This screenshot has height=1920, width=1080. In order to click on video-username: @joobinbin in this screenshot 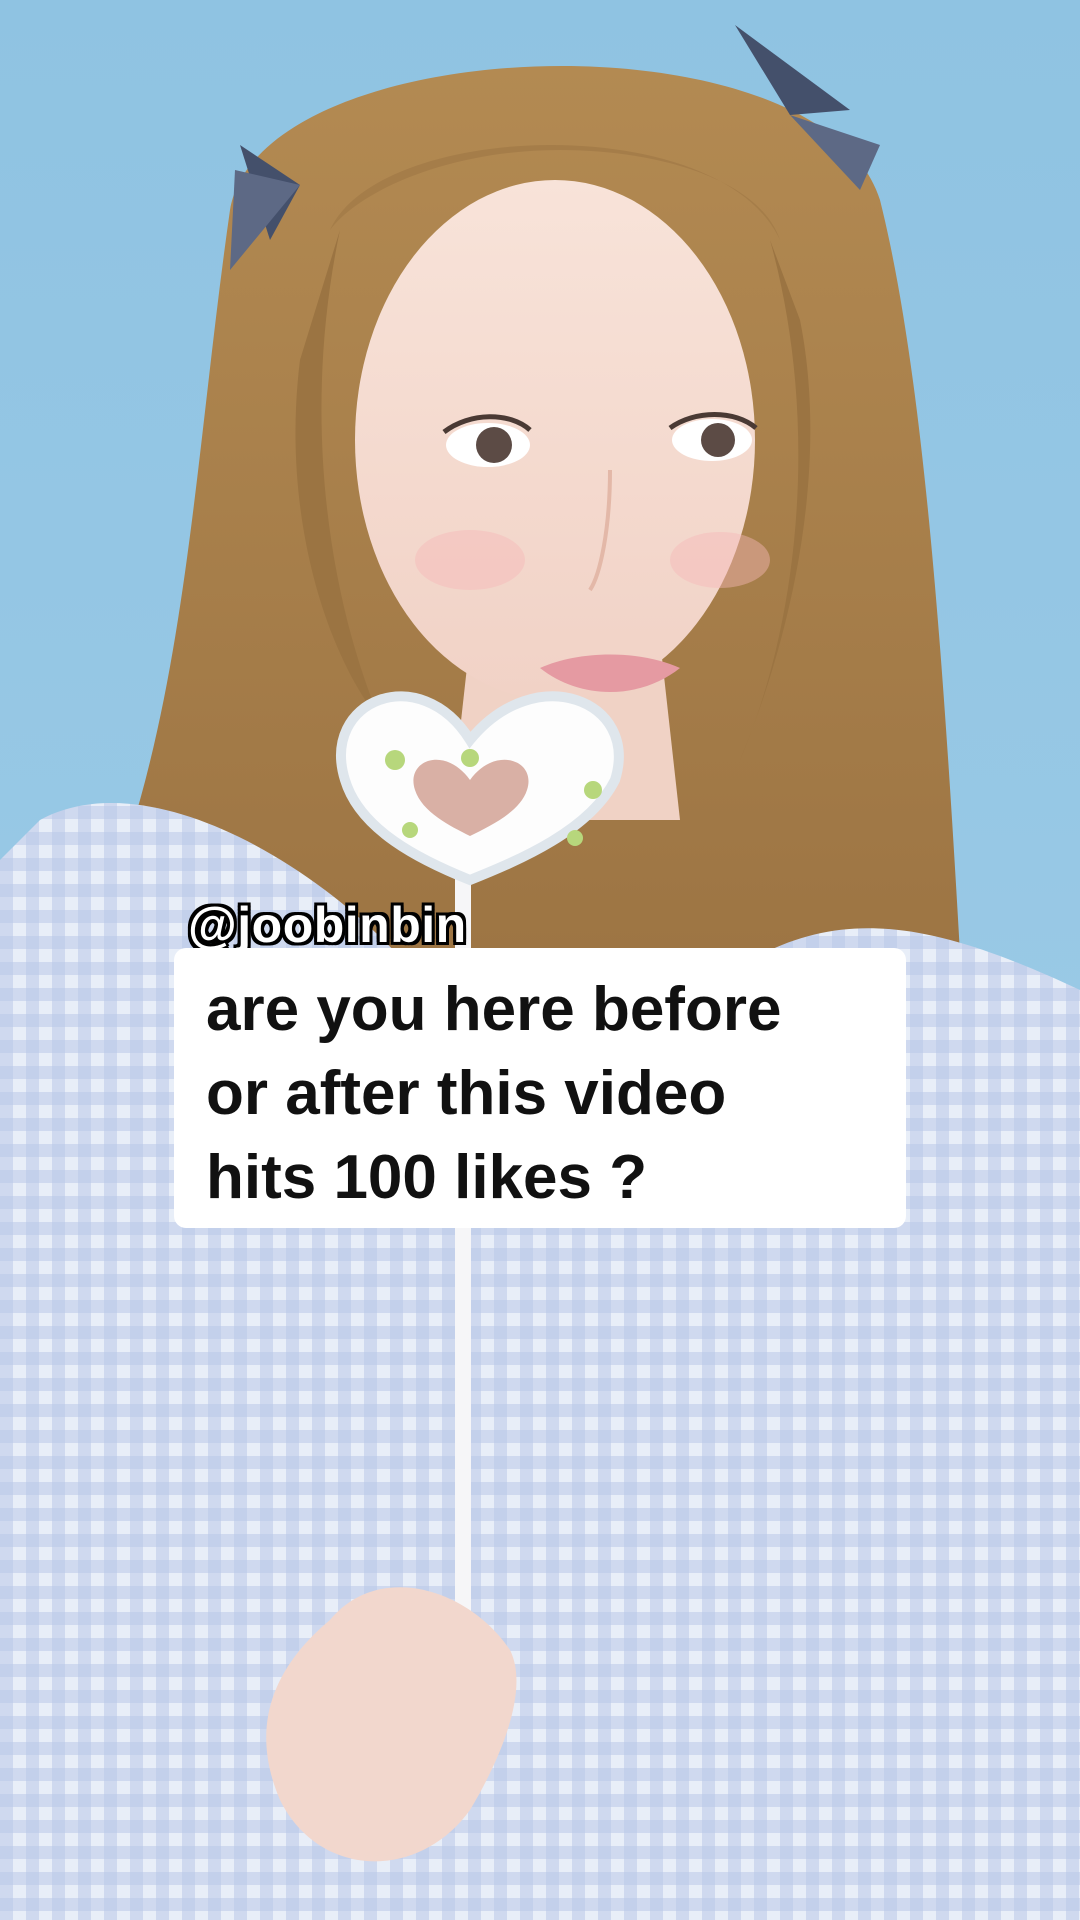, I will do `click(327, 925)`.